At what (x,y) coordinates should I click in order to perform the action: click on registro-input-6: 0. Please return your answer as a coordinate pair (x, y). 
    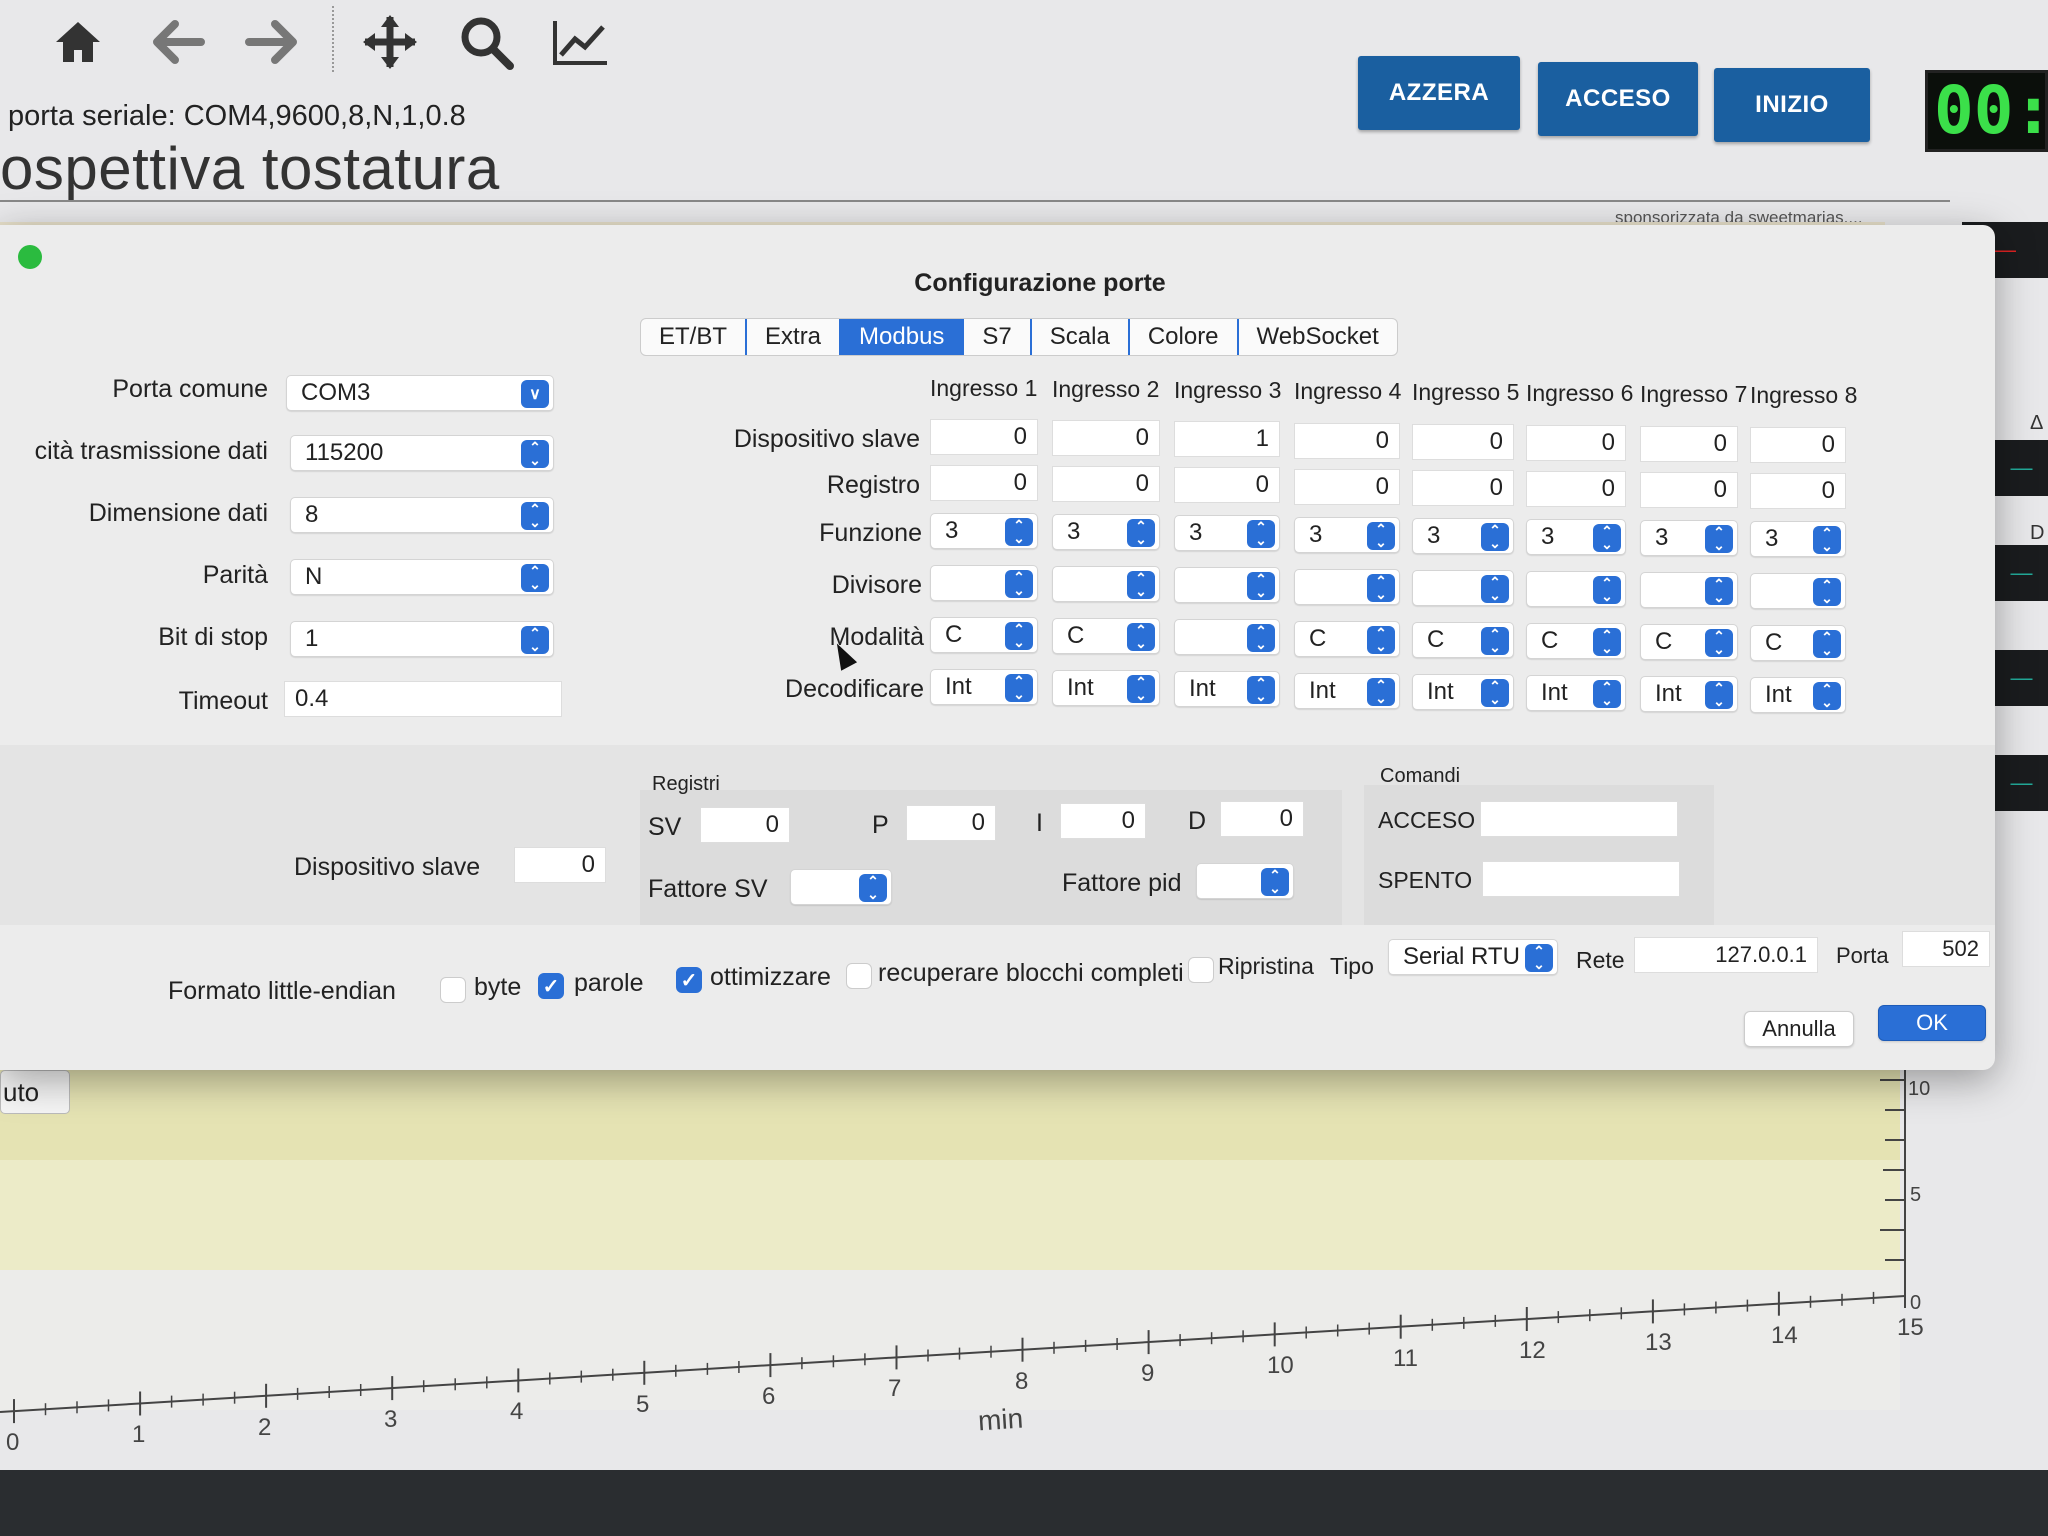
    Looking at the image, I should click on (1576, 489).